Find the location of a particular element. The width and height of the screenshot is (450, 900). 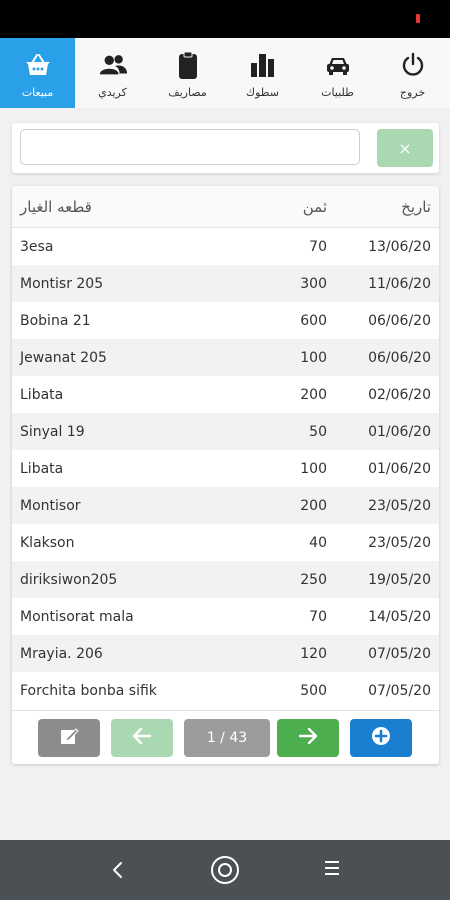

clear-search-button: × is located at coordinates (405, 148).